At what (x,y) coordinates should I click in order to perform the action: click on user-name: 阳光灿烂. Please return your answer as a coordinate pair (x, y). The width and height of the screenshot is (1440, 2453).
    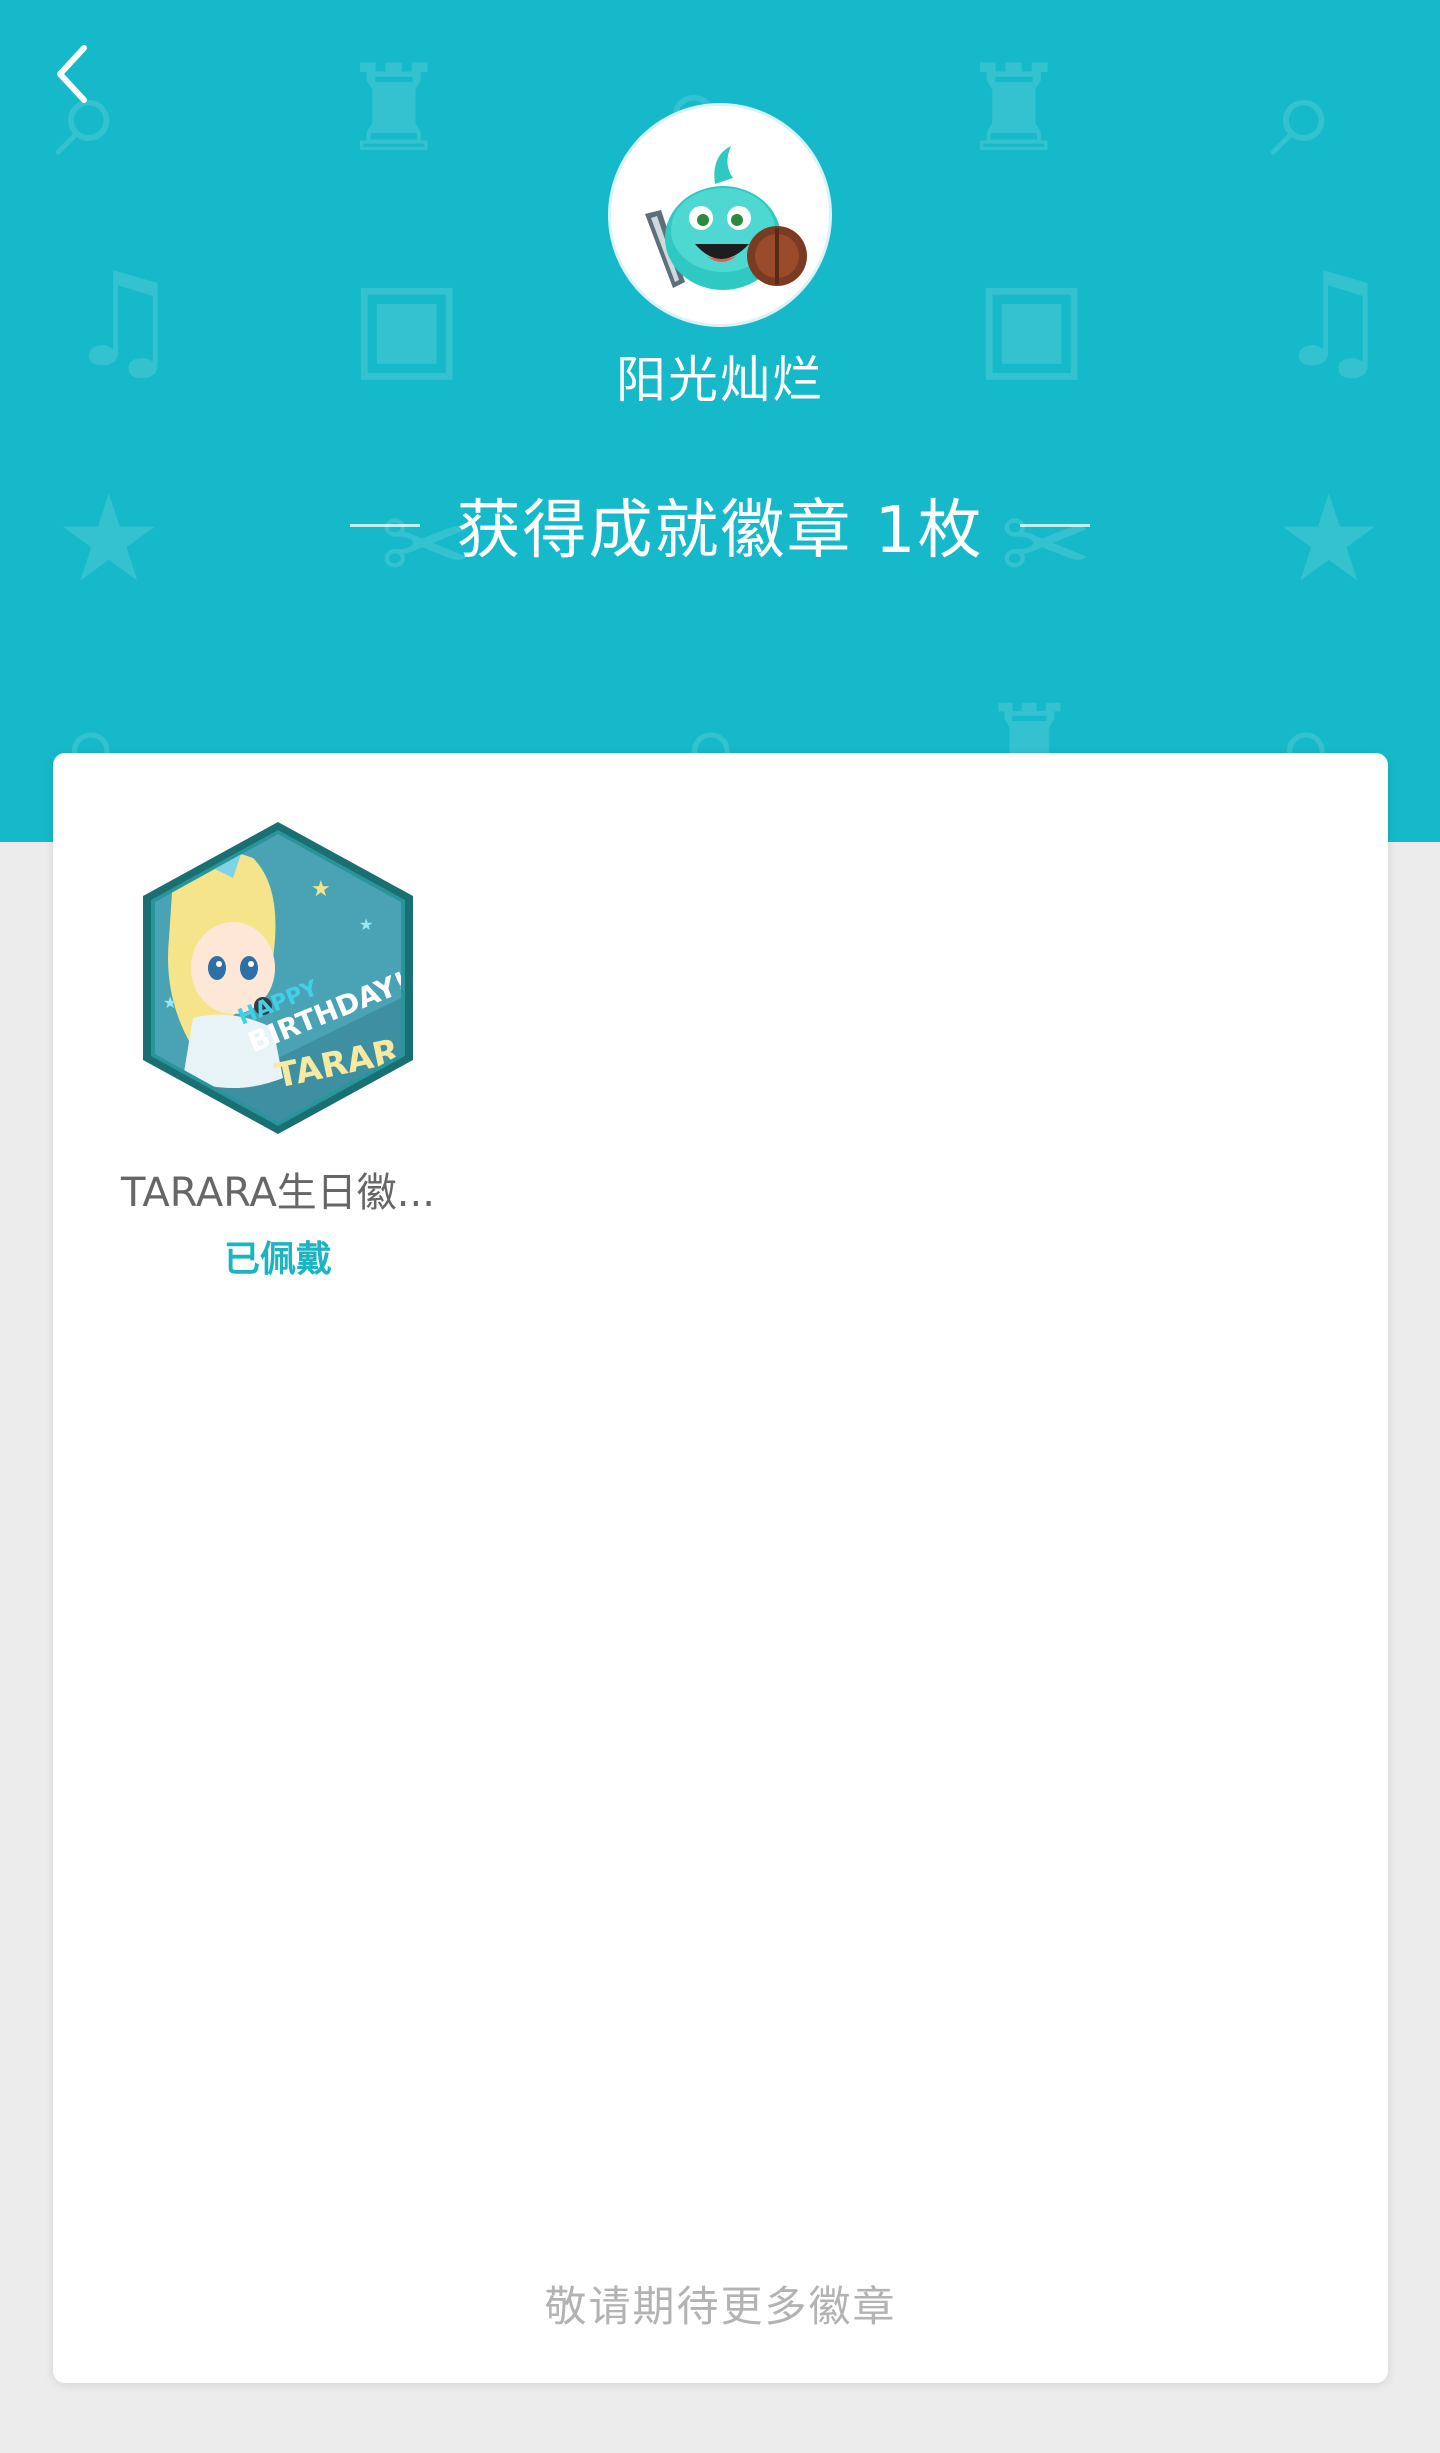
    Looking at the image, I should click on (720, 380).